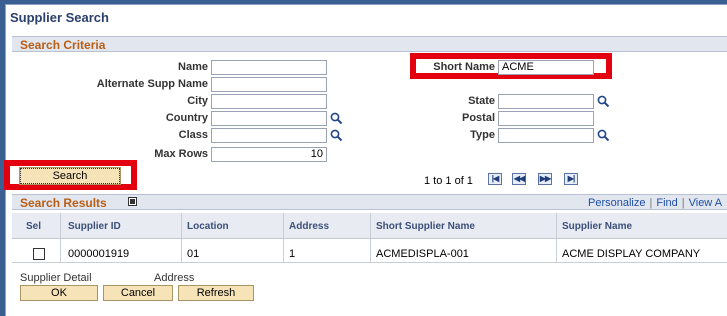 The width and height of the screenshot is (727, 316). What do you see at coordinates (193, 135) in the screenshot?
I see `class-label: Class` at bounding box center [193, 135].